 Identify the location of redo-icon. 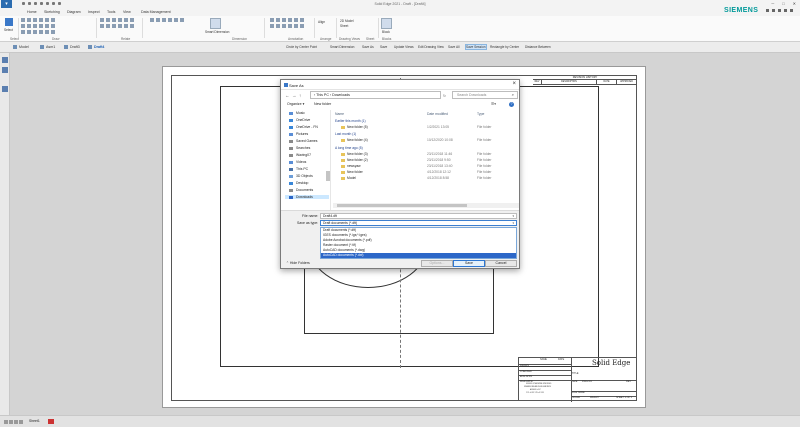
(47, 3).